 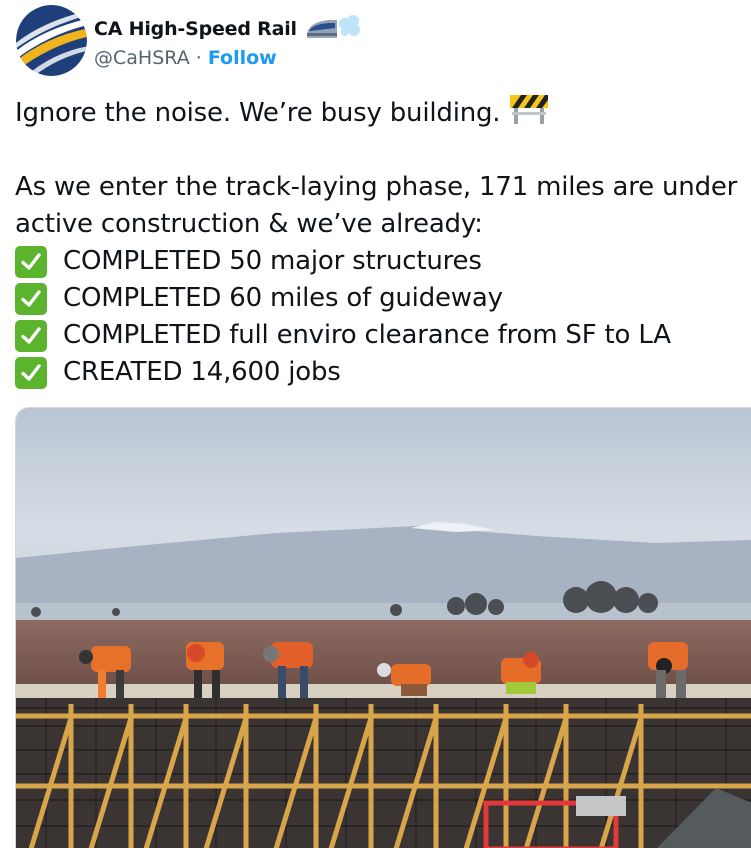 I want to click on cahsra-logo-icon, so click(x=51, y=40).